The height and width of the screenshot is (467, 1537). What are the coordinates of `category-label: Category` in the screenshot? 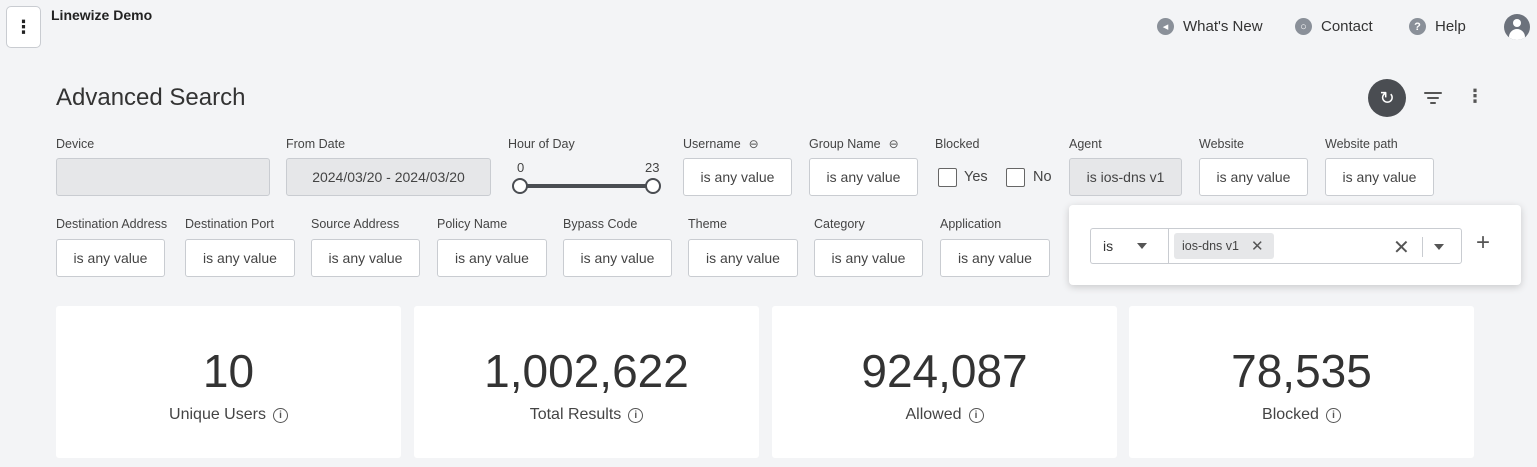 It's located at (839, 224).